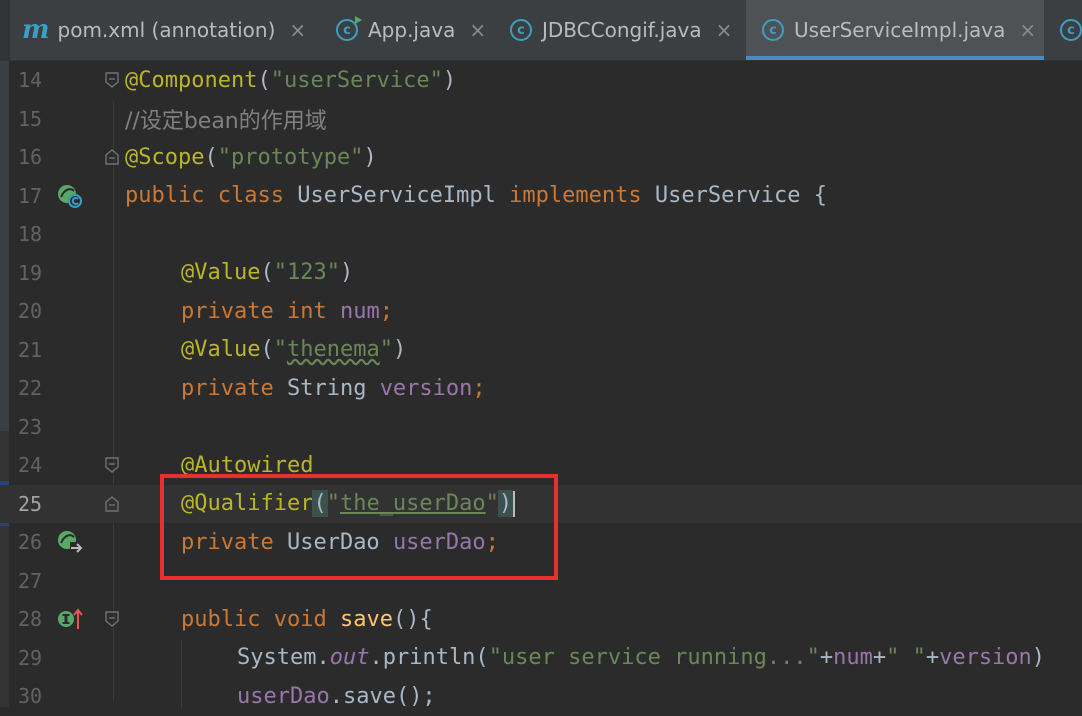  I want to click on tab-userserviceimpl-java: c UserServiceImpl.java ×, so click(895, 30).